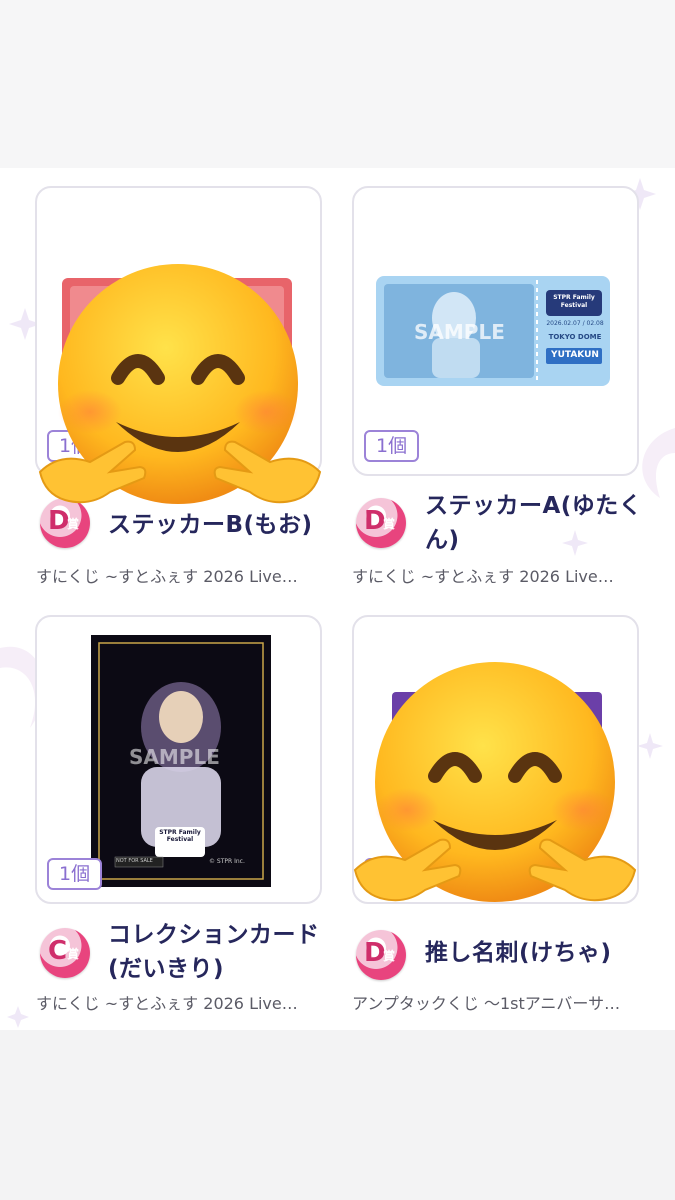  Describe the element at coordinates (575, 355) in the screenshot. I see `ticket-name: YUTAKUN` at that location.